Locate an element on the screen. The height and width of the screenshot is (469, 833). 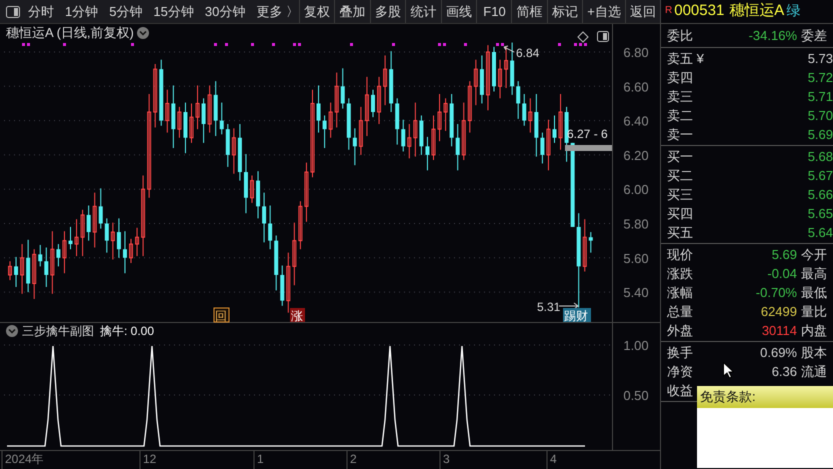
period-tab: 分时 is located at coordinates (41, 12).